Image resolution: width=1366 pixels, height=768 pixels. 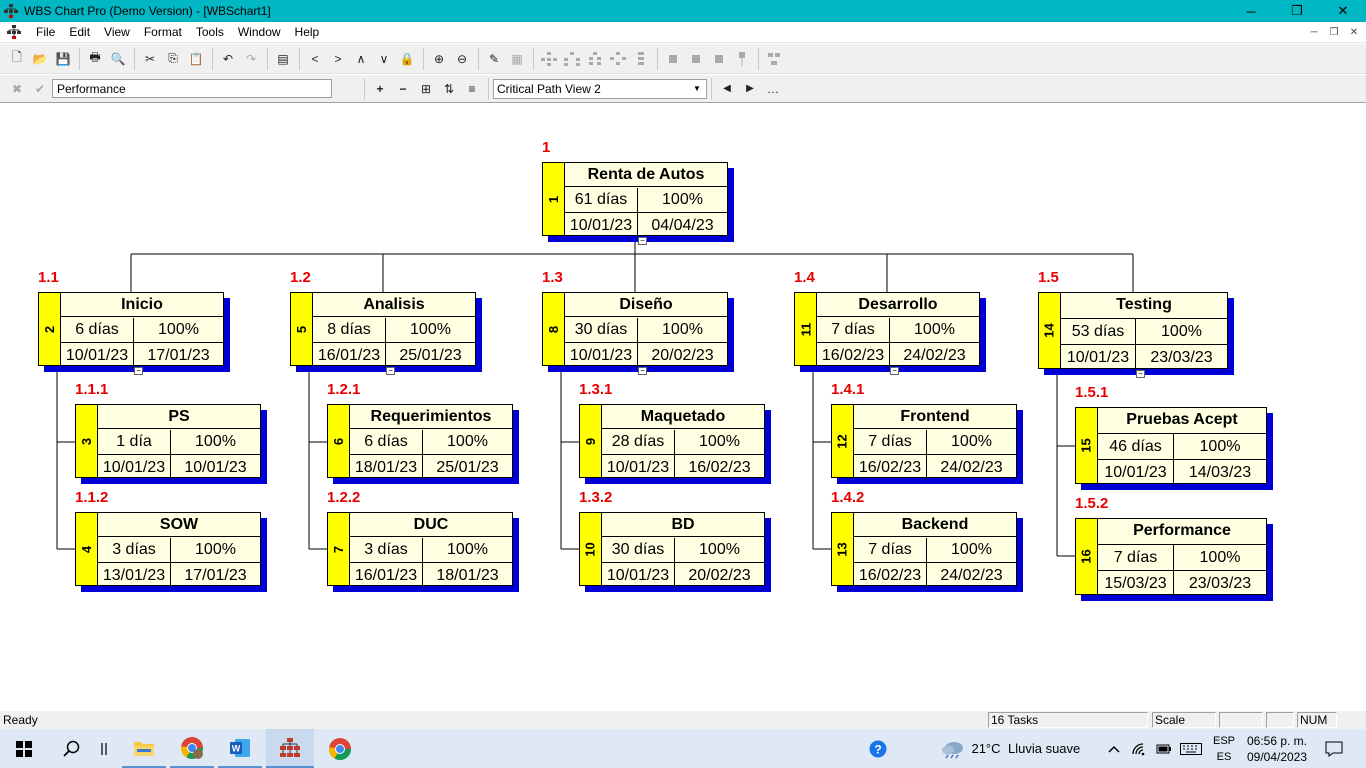 What do you see at coordinates (697, 89) in the screenshot?
I see `chevron-down-icon: ▼` at bounding box center [697, 89].